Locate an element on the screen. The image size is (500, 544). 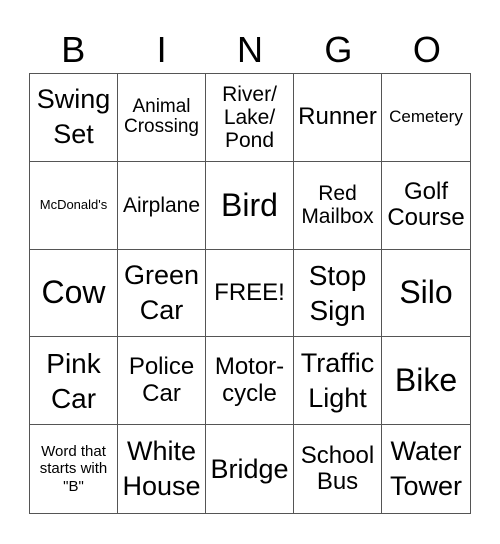
header-letter-b: B is located at coordinates (73, 49).